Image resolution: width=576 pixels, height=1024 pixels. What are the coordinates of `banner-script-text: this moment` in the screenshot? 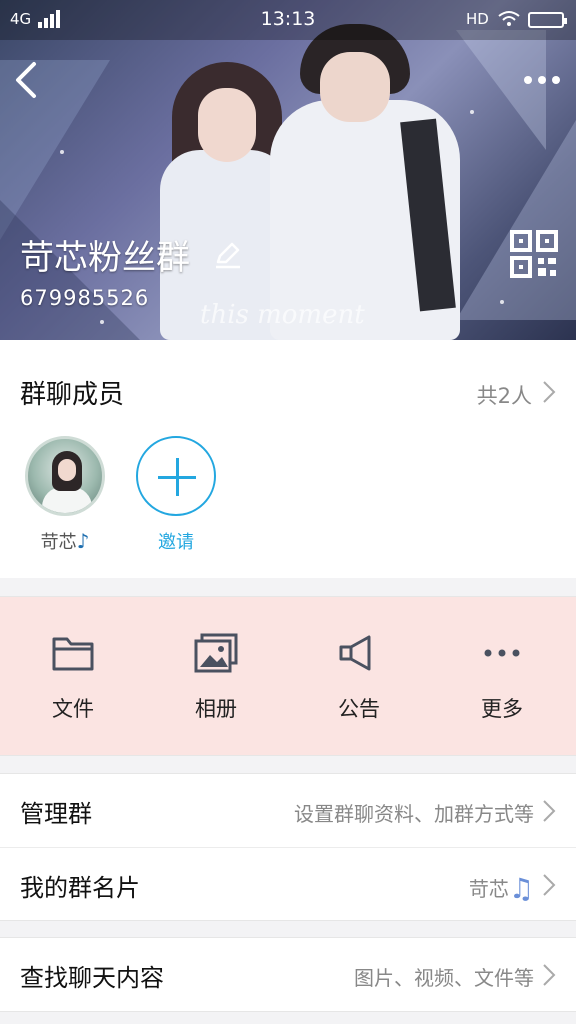 It's located at (282, 315).